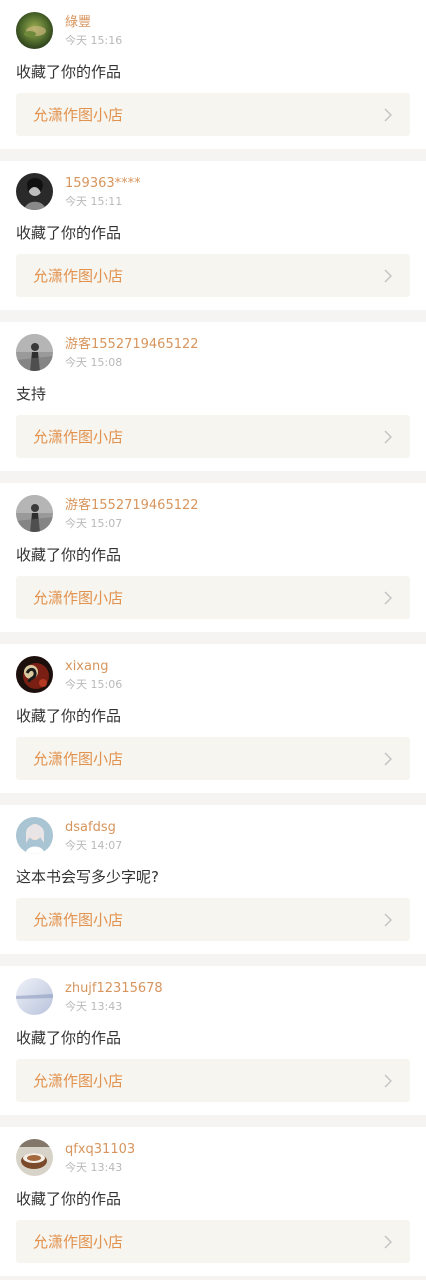 This screenshot has width=426, height=1280. Describe the element at coordinates (94, 362) in the screenshot. I see `timestamp: 今天 15:08` at that location.